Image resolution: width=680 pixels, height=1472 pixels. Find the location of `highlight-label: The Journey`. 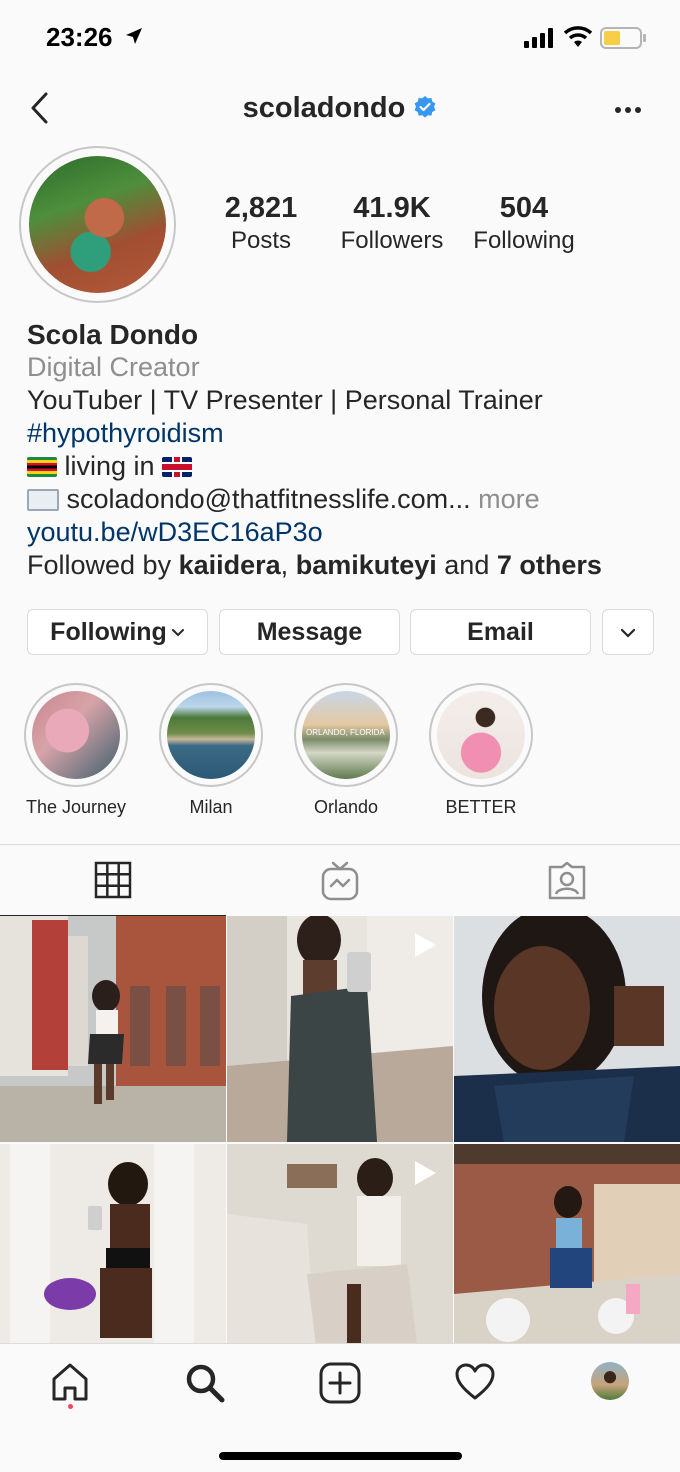

highlight-label: The Journey is located at coordinates (76, 807).